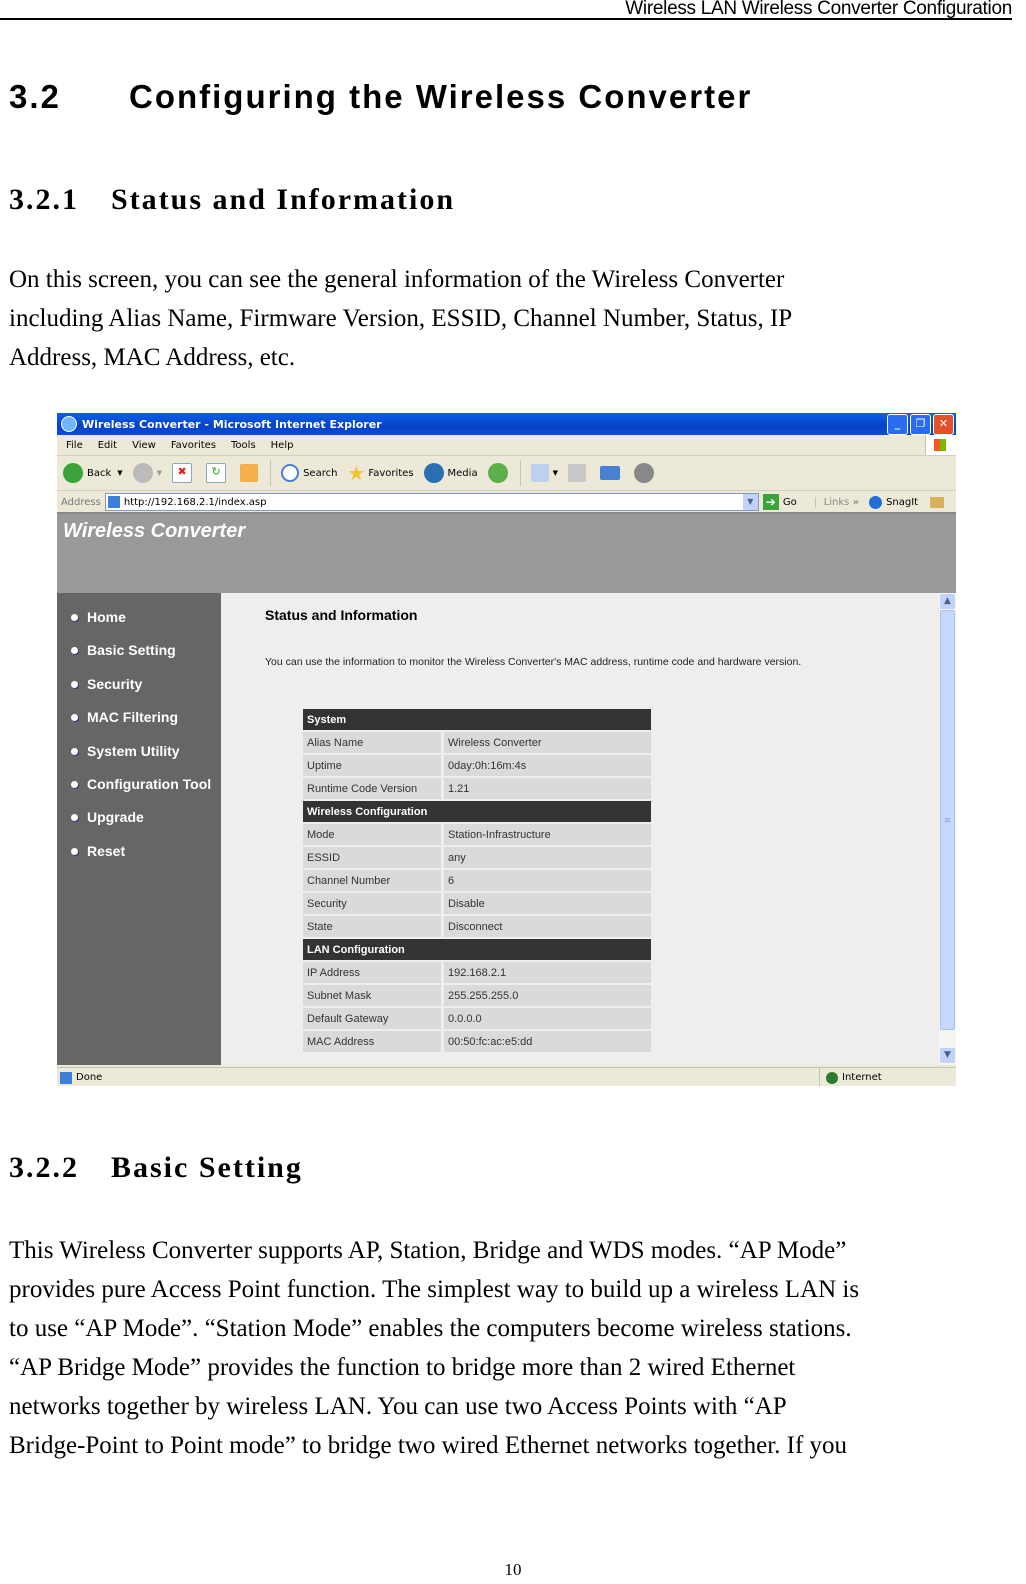 The image size is (1026, 1584). I want to click on table-section-header: Wireless Configuration, so click(477, 811).